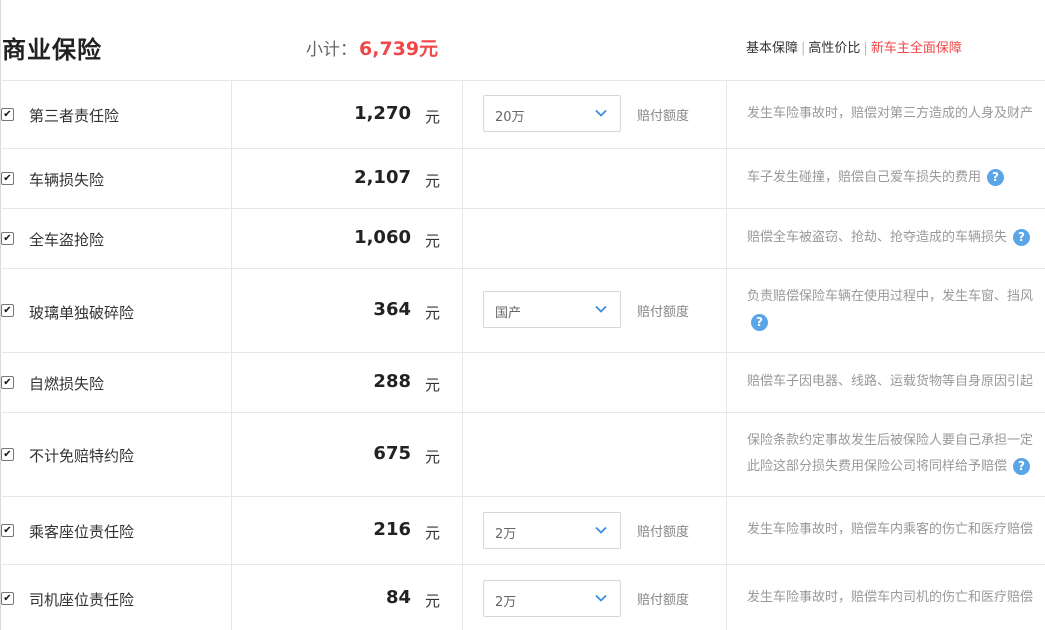 The width and height of the screenshot is (1045, 630). What do you see at coordinates (890, 296) in the screenshot?
I see `description-text: 负责赔偿保险车辆在使用过程中，发生车窗、挡风` at bounding box center [890, 296].